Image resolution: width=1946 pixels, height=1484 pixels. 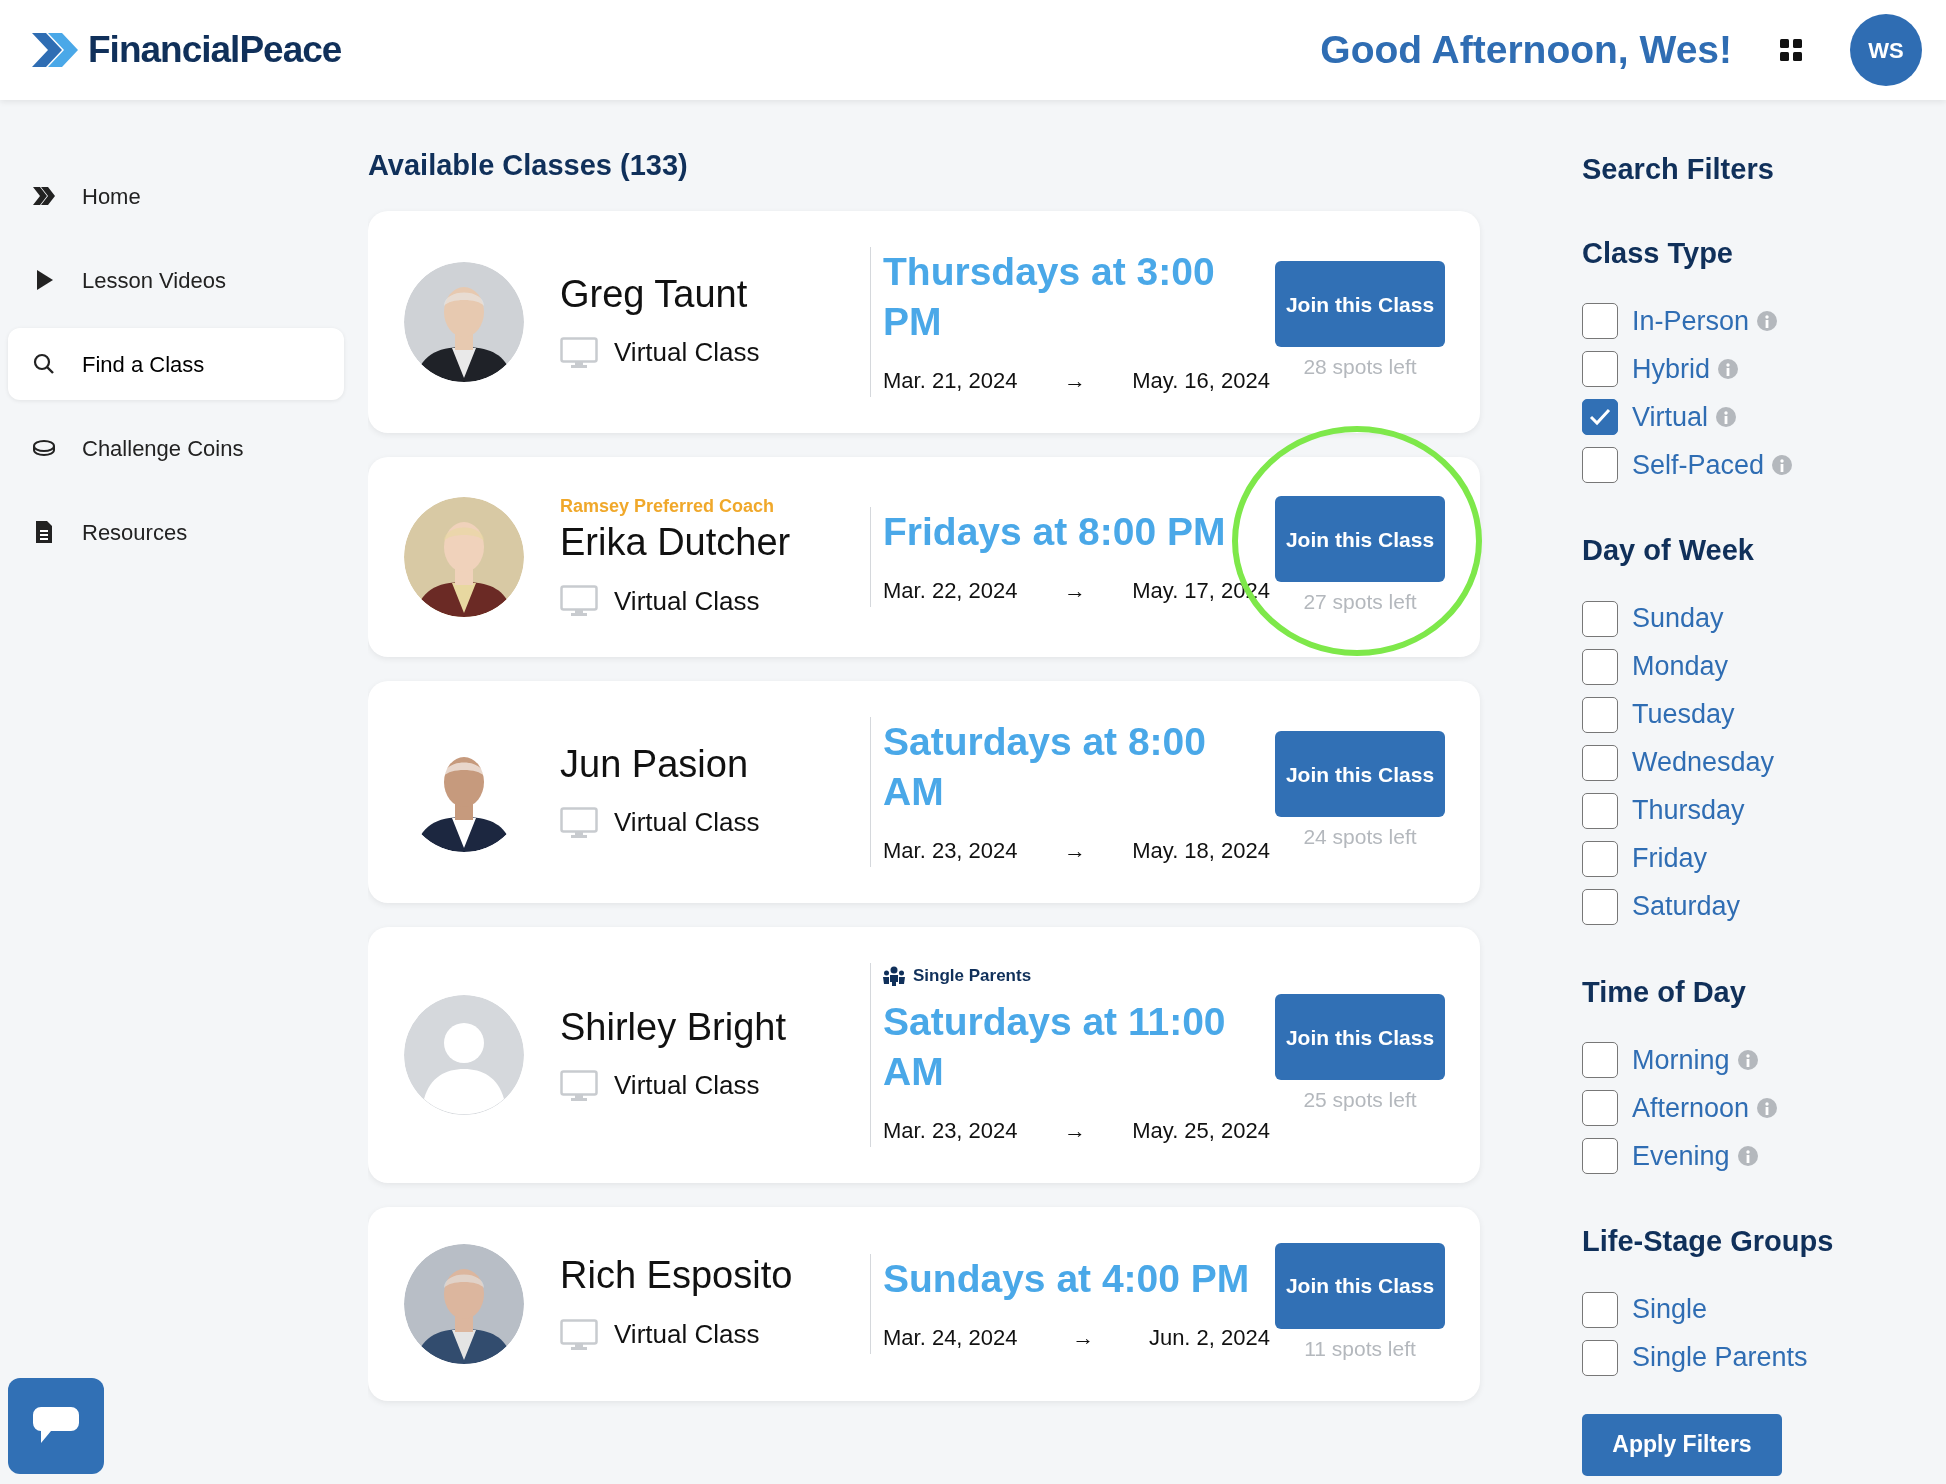 I want to click on filter-option-label: Monday, so click(x=1680, y=666).